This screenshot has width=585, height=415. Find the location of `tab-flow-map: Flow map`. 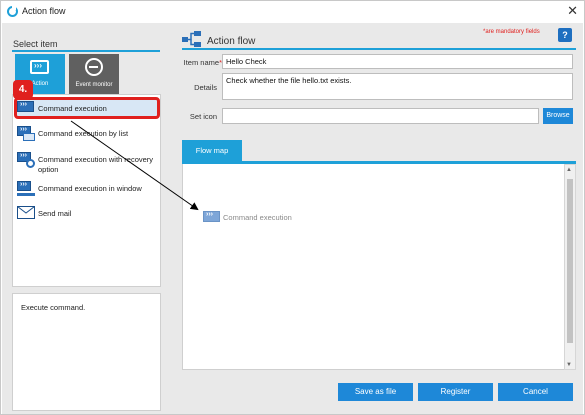

tab-flow-map: Flow map is located at coordinates (212, 151).